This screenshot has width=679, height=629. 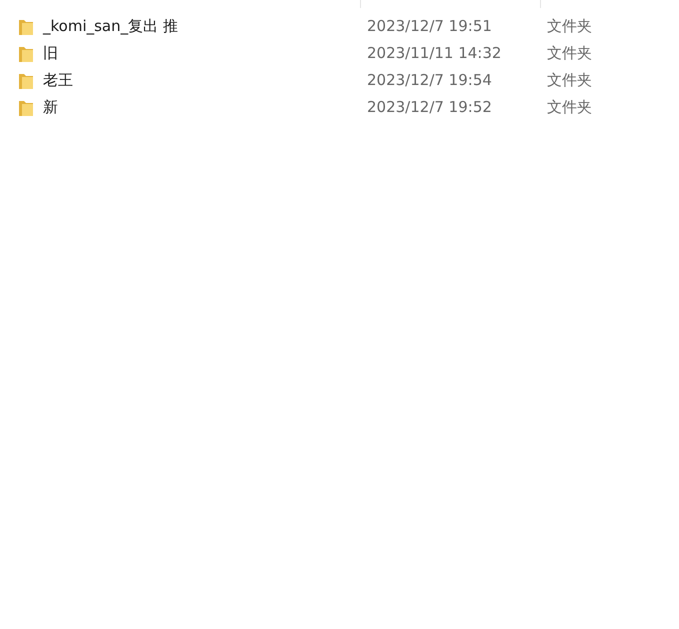 What do you see at coordinates (430, 27) in the screenshot?
I see `modified-date: 2023/12/7 19:51` at bounding box center [430, 27].